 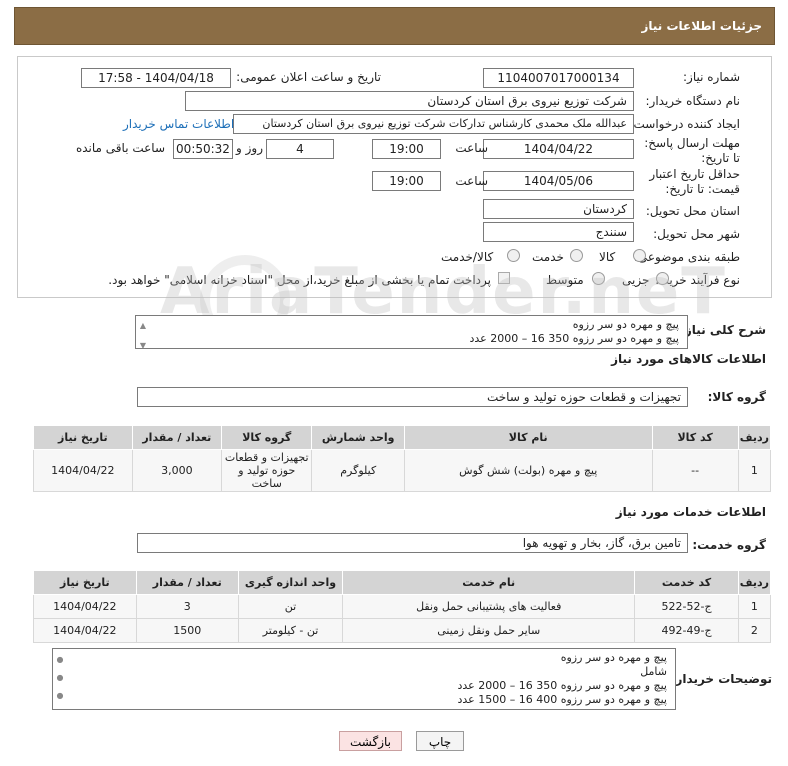 I want to click on buyer-label: نام دستگاه خریدار:, so click(x=693, y=101).